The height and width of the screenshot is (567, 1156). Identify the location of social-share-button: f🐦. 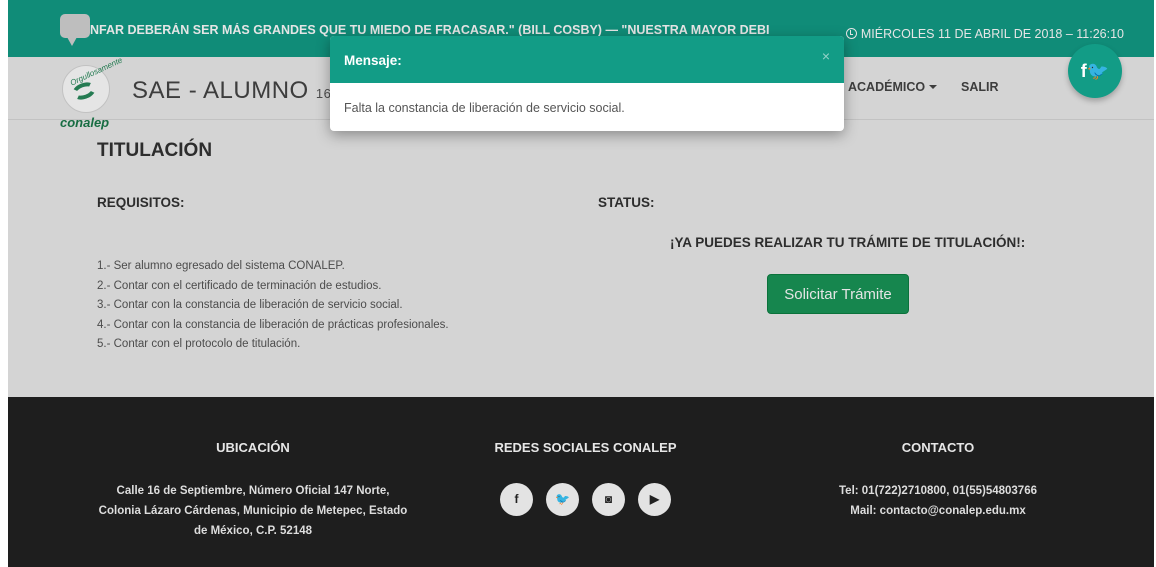
(1095, 71).